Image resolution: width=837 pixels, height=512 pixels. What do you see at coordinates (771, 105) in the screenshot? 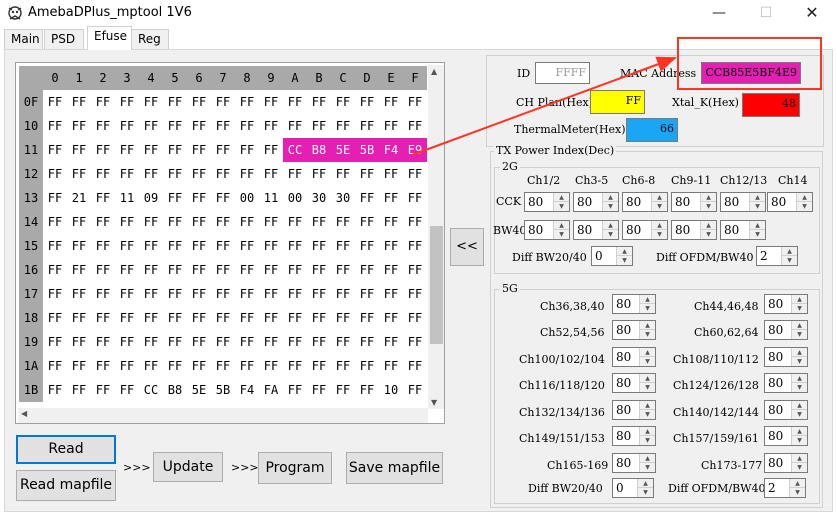
I see `xtal-field: 48` at bounding box center [771, 105].